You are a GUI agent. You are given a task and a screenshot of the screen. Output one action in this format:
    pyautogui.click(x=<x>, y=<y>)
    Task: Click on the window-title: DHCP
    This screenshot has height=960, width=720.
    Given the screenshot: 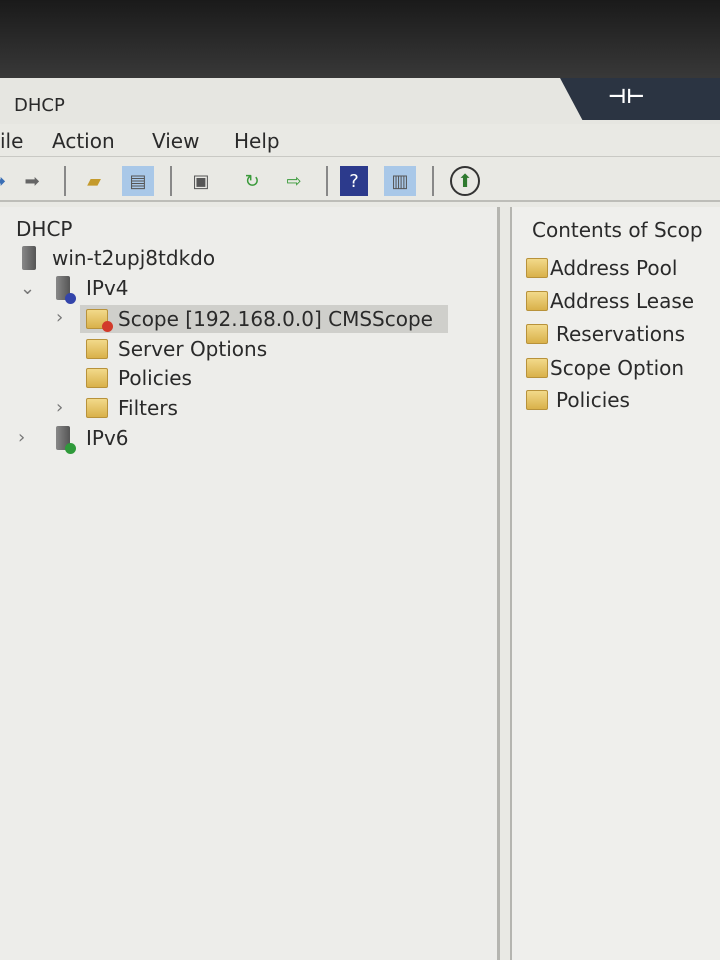 What is the action you would take?
    pyautogui.click(x=39, y=105)
    